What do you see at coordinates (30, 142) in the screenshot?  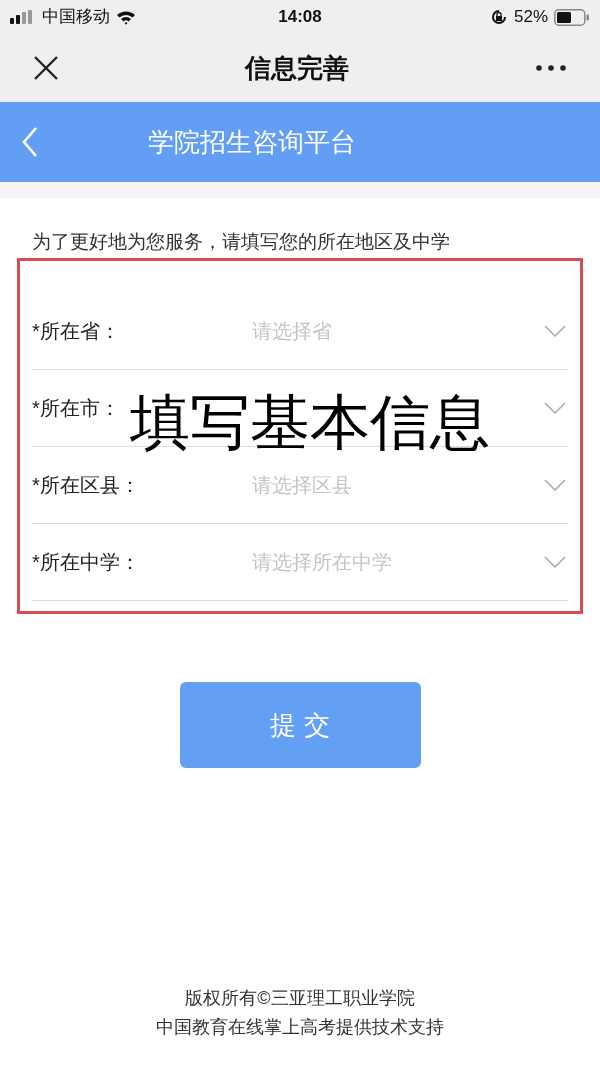 I see `back-icon` at bounding box center [30, 142].